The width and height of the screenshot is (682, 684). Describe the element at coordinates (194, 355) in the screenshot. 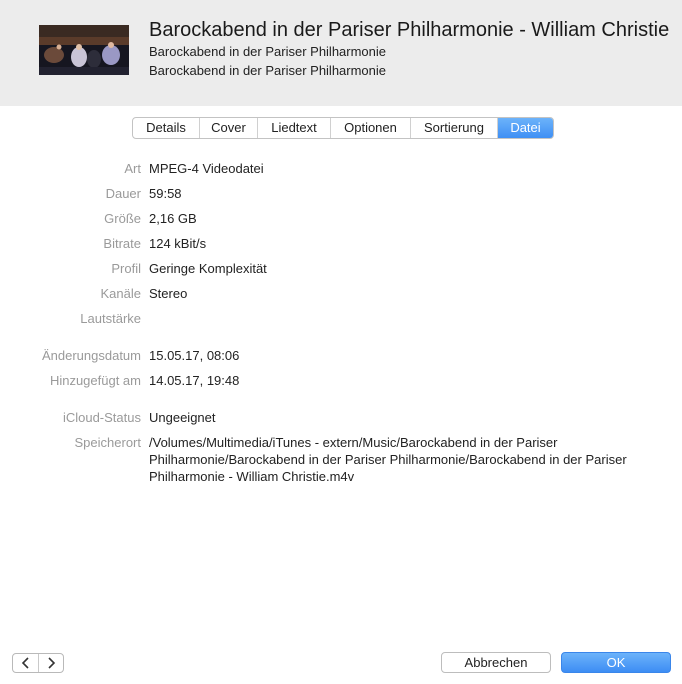

I see `info-value: 15.05.17, 08:06` at that location.